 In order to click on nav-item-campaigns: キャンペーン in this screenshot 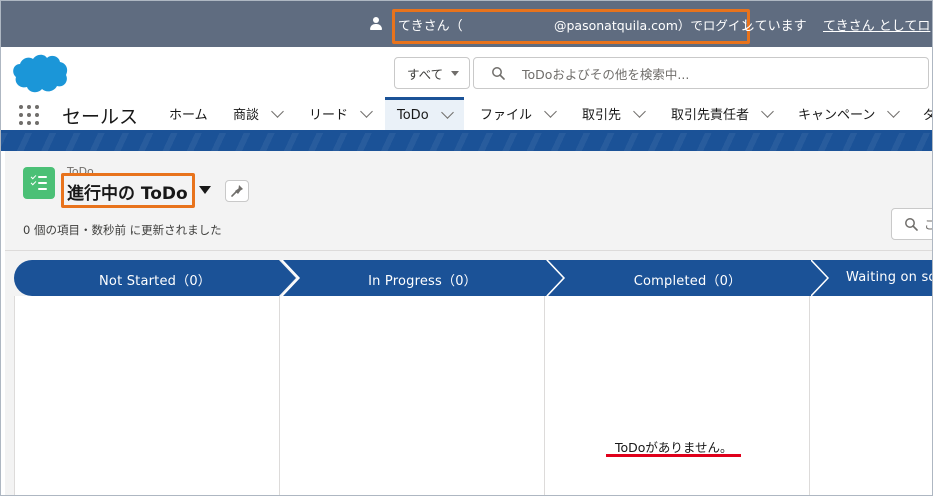, I will do `click(849, 113)`.